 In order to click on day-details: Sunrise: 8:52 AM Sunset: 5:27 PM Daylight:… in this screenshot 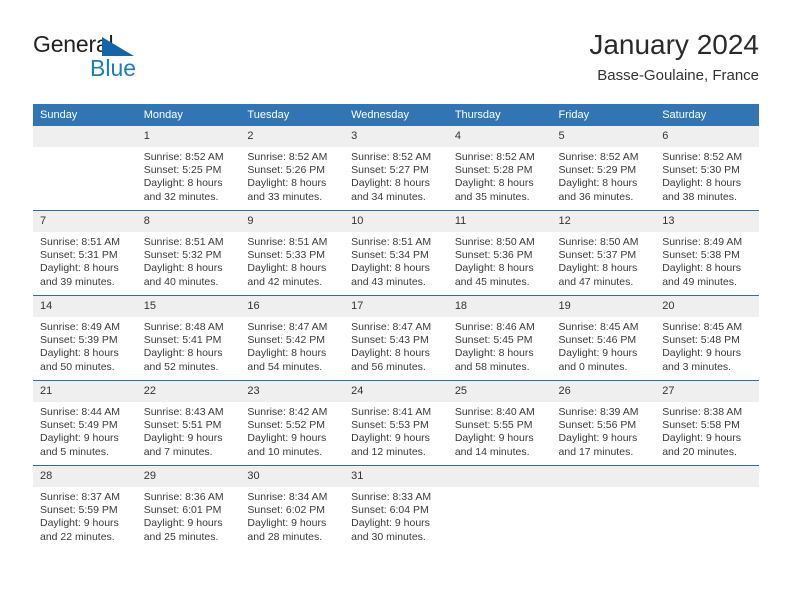, I will do `click(396, 175)`.